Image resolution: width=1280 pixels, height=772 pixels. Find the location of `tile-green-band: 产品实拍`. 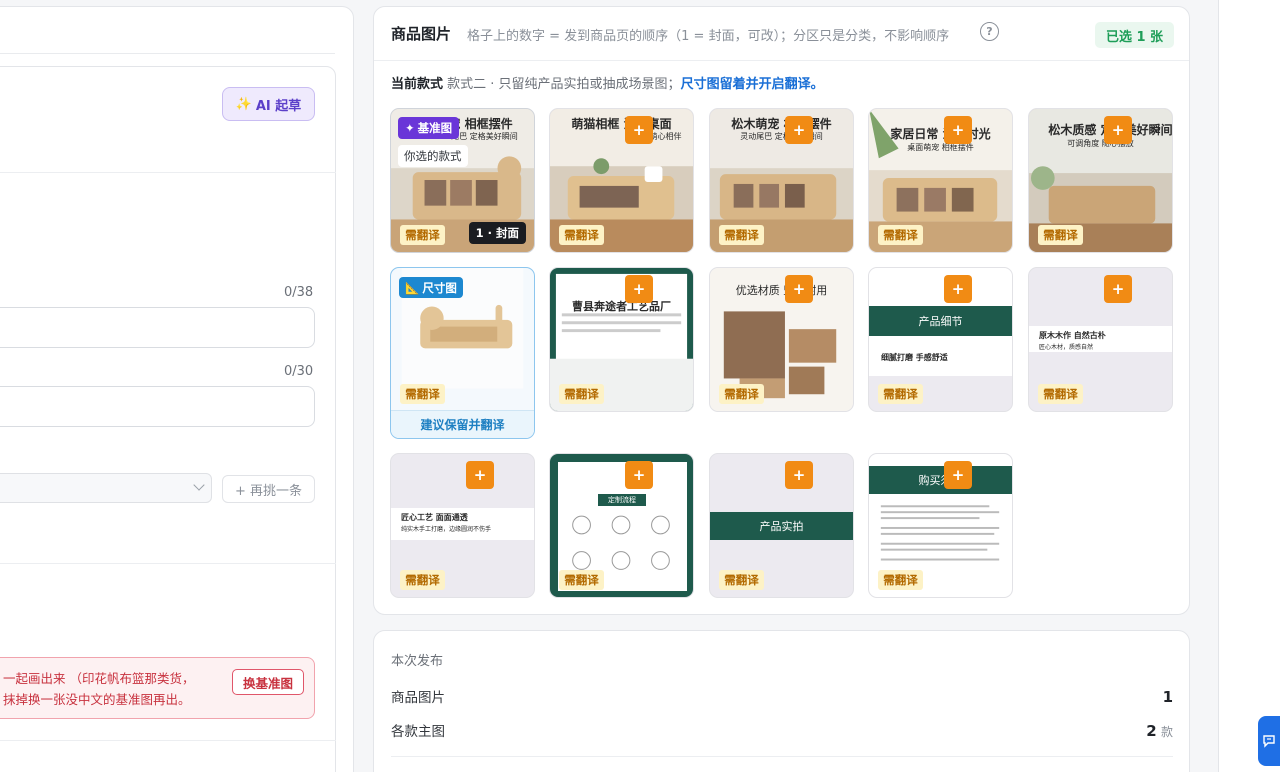

tile-green-band: 产品实拍 is located at coordinates (781, 526).